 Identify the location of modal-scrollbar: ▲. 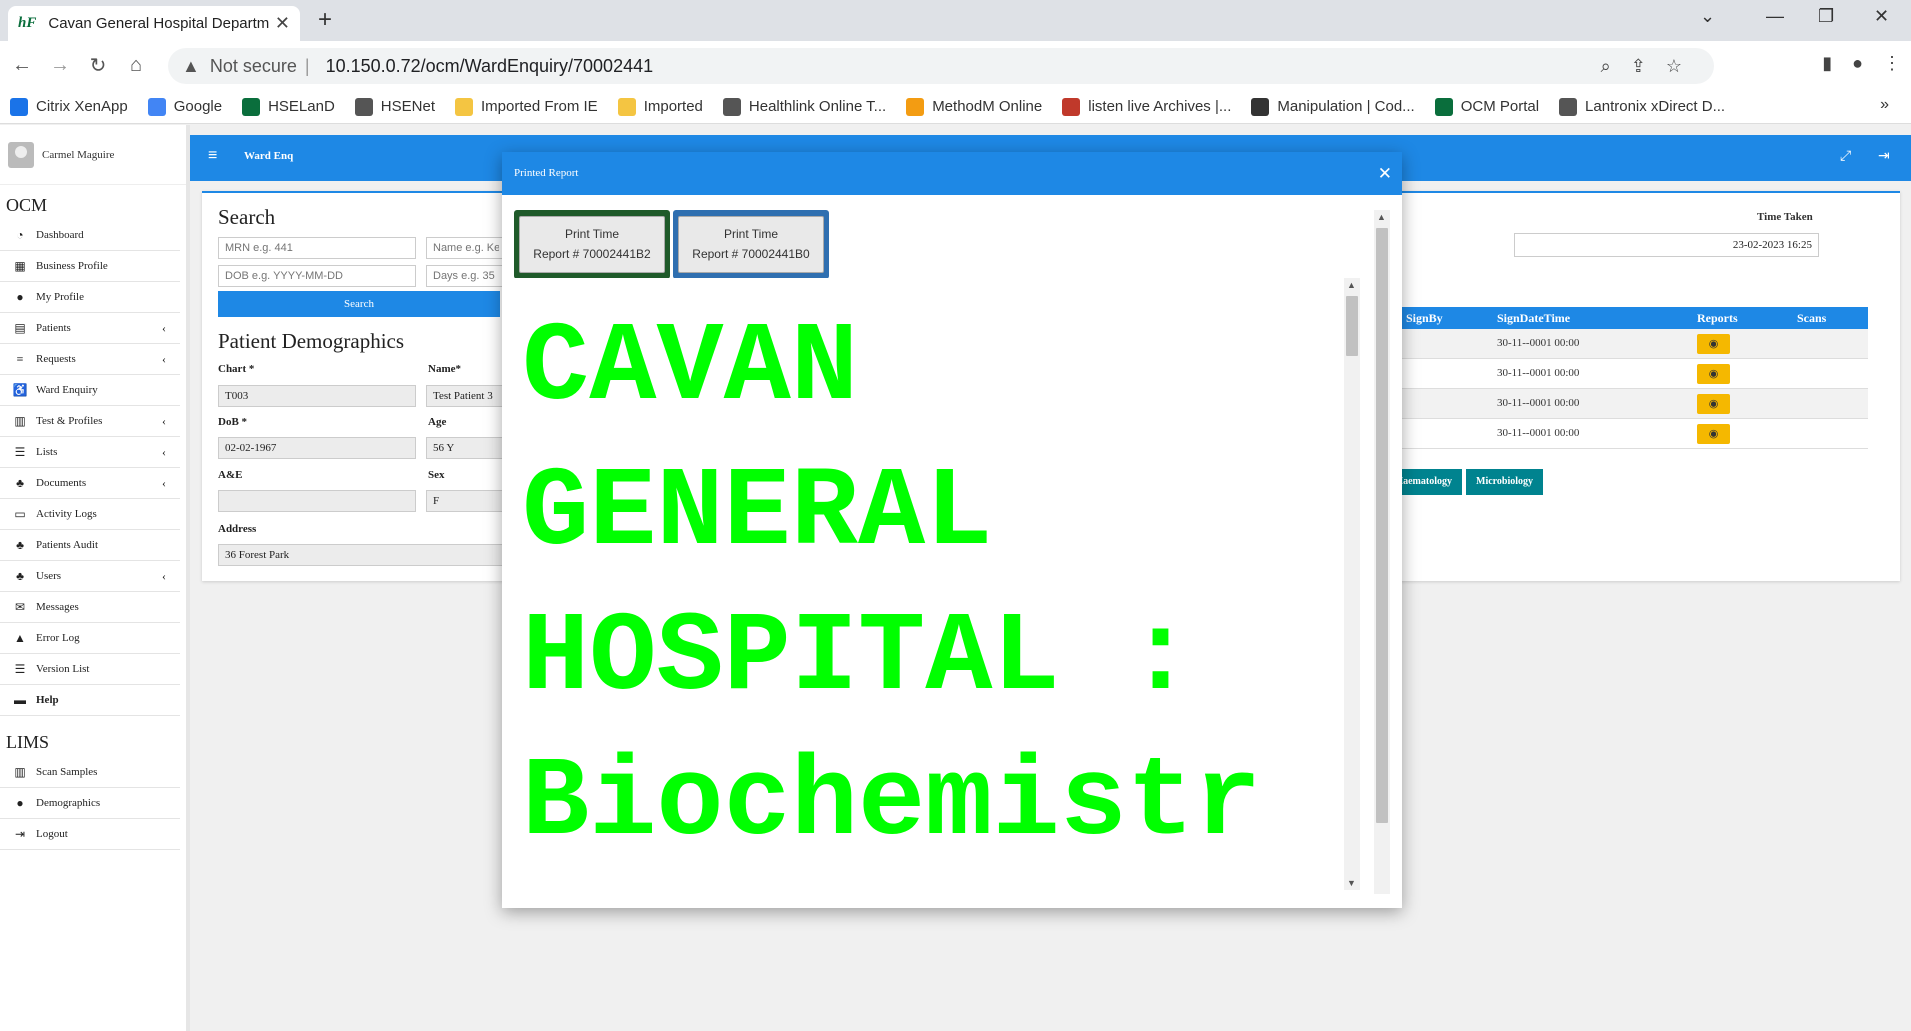
(1382, 552).